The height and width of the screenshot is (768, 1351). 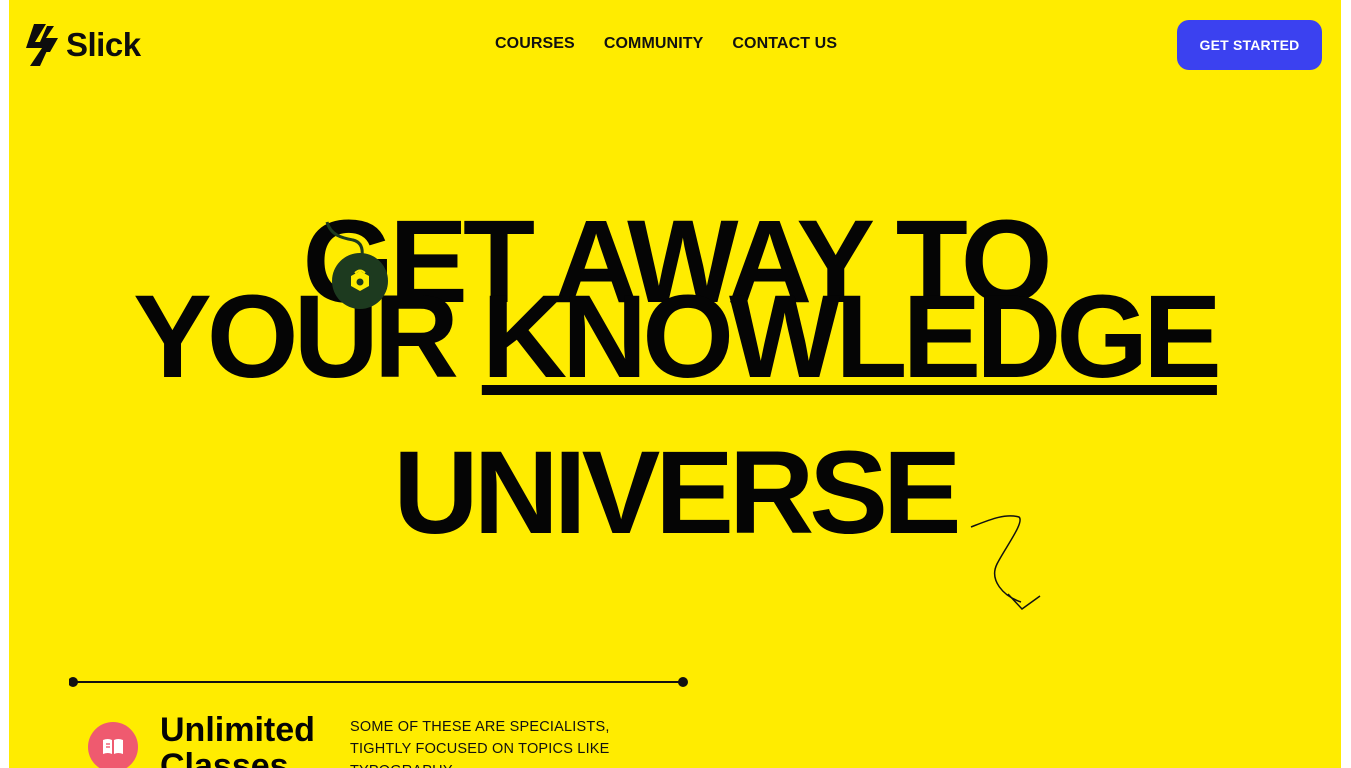 I want to click on nav-link-contact-us: CONTACT US, so click(x=784, y=44).